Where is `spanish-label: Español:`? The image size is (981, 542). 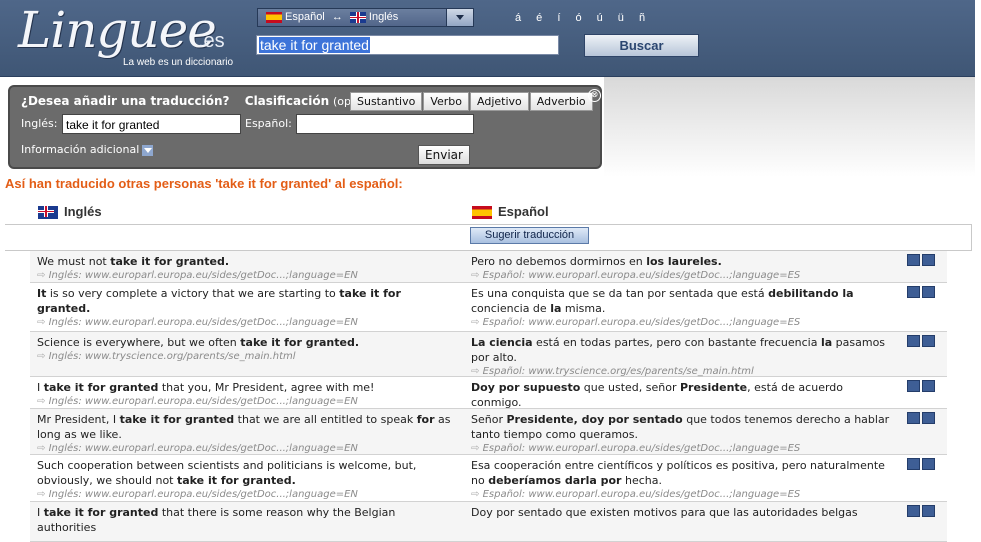
spanish-label: Español: is located at coordinates (268, 123).